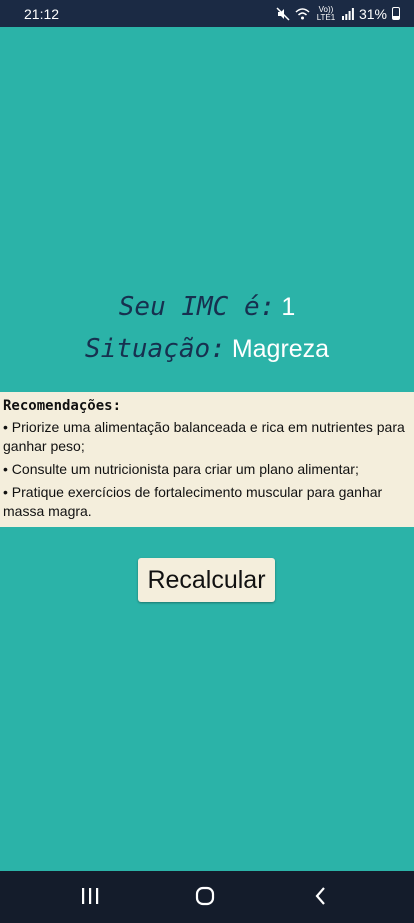  I want to click on recents-icon, so click(90, 896).